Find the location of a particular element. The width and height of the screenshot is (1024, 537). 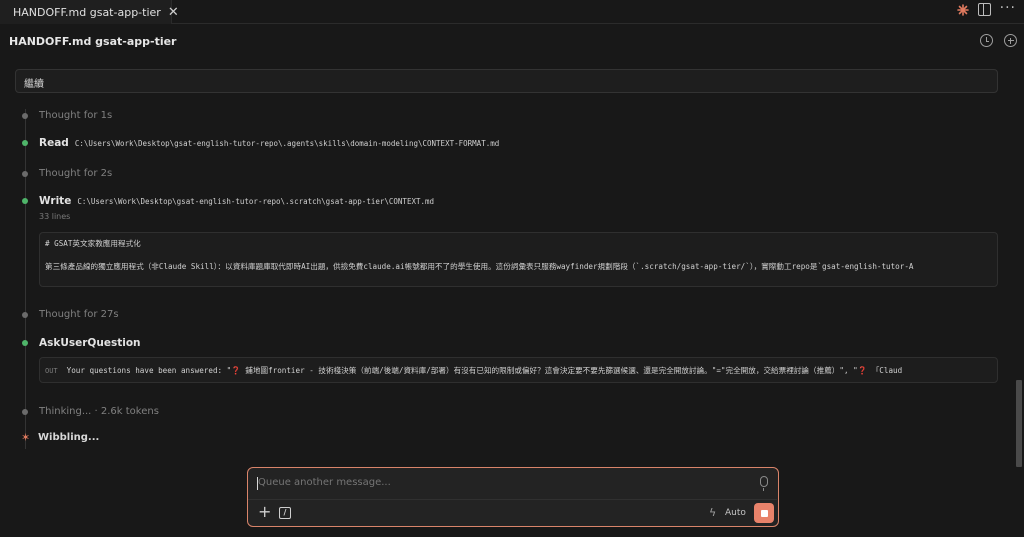

slash-command-icon: / is located at coordinates (285, 513).